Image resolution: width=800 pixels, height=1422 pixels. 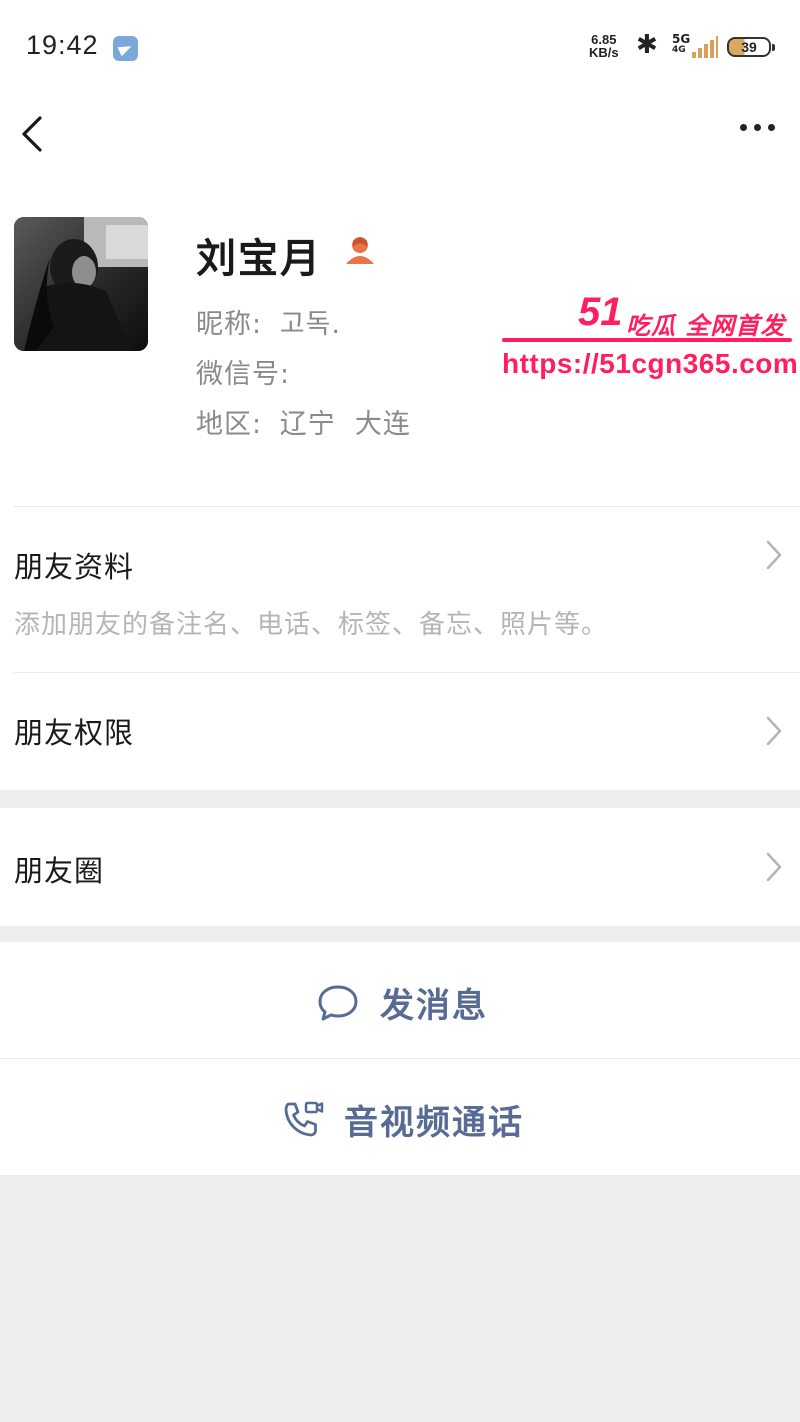 I want to click on send-message-label: 发消息, so click(x=434, y=1006).